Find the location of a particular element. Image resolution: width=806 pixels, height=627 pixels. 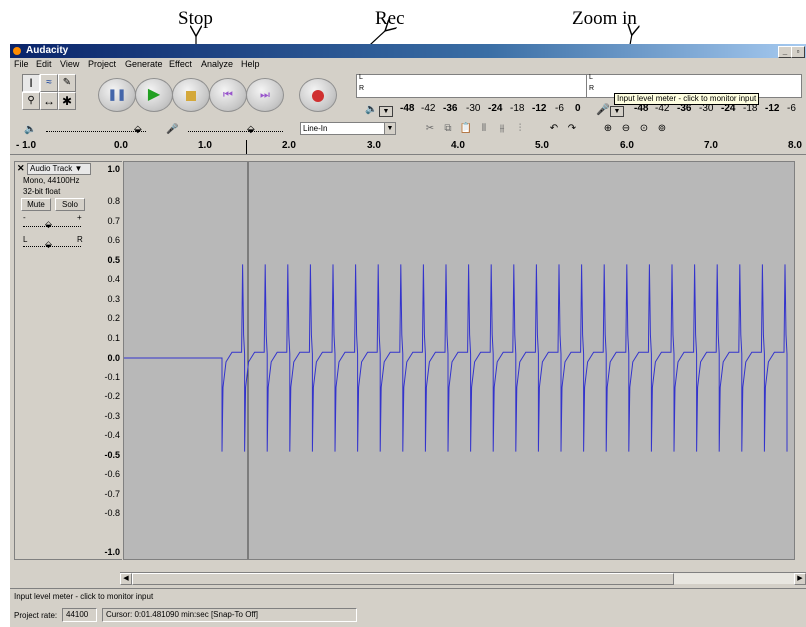

input-volume-mic-icon: 🎤 is located at coordinates (172, 129).